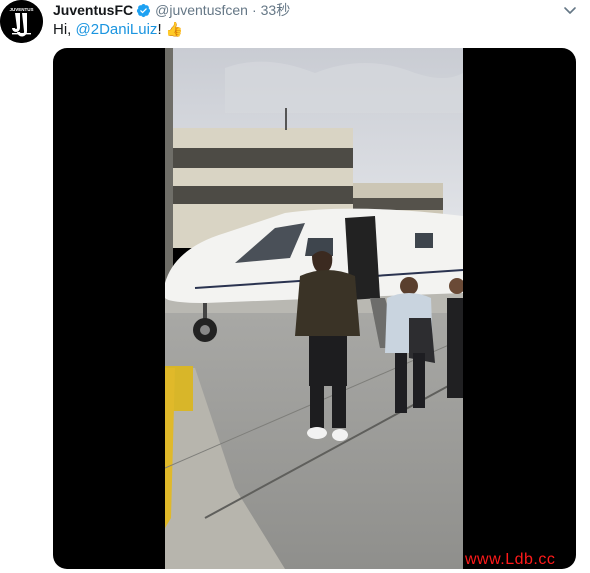 The image size is (590, 573). Describe the element at coordinates (144, 10) in the screenshot. I see `verified-badge-icon` at that location.